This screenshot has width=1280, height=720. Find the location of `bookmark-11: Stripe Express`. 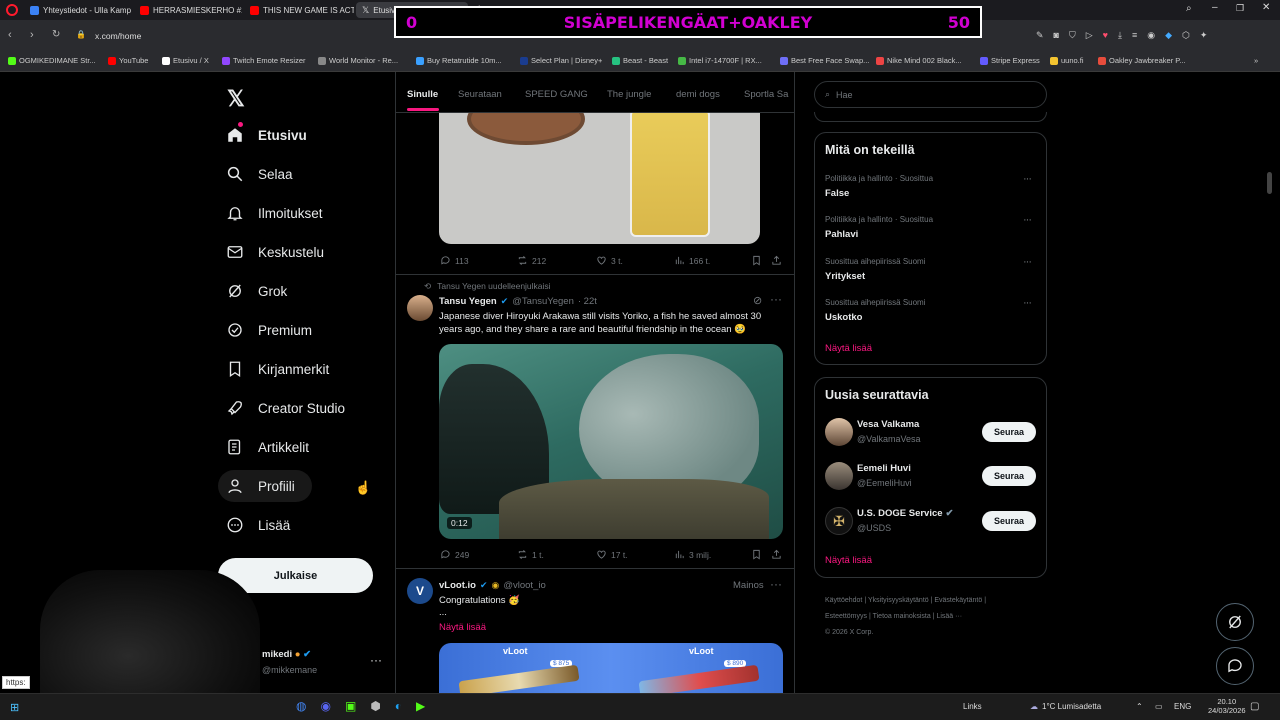

bookmark-11: Stripe Express is located at coordinates (1010, 60).